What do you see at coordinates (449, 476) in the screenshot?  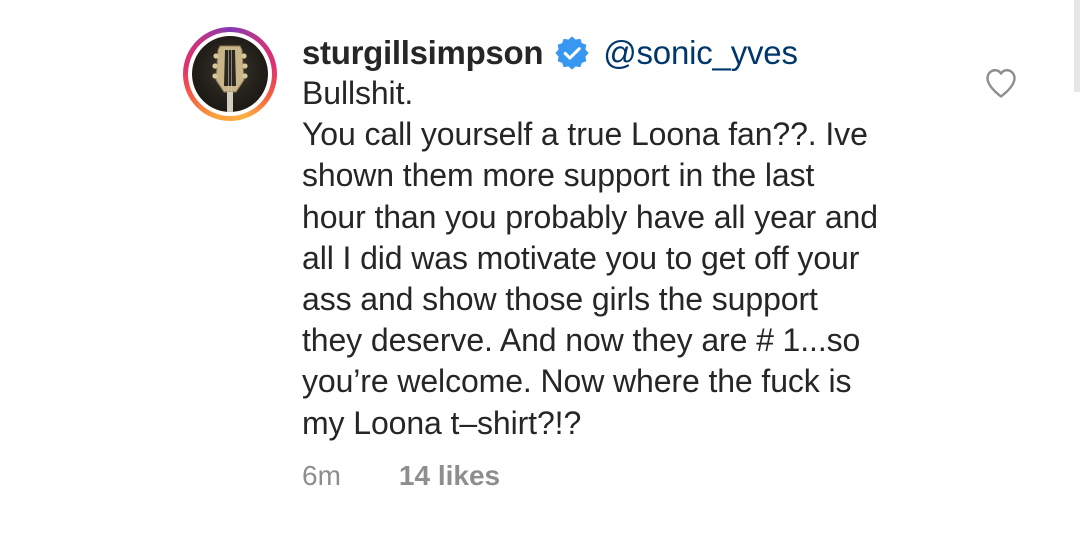 I see `likes-count-button: 14 likes` at bounding box center [449, 476].